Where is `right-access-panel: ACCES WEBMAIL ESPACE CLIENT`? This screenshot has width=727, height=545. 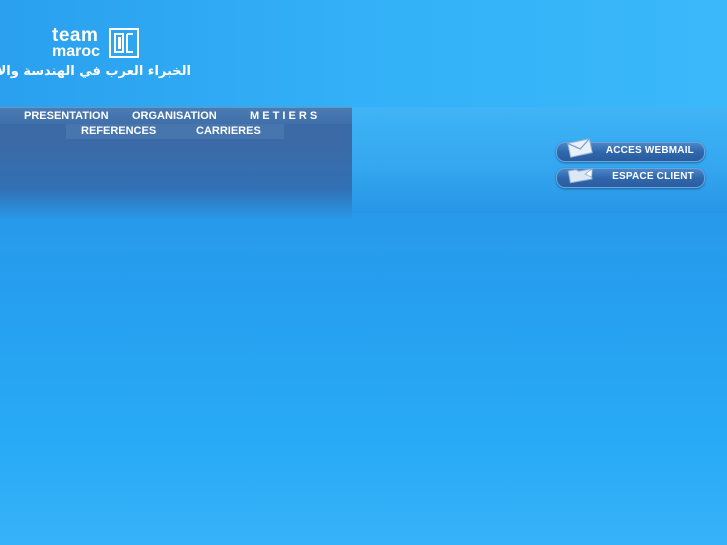
right-access-panel: ACCES WEBMAIL ESPACE CLIENT is located at coordinates (539, 160).